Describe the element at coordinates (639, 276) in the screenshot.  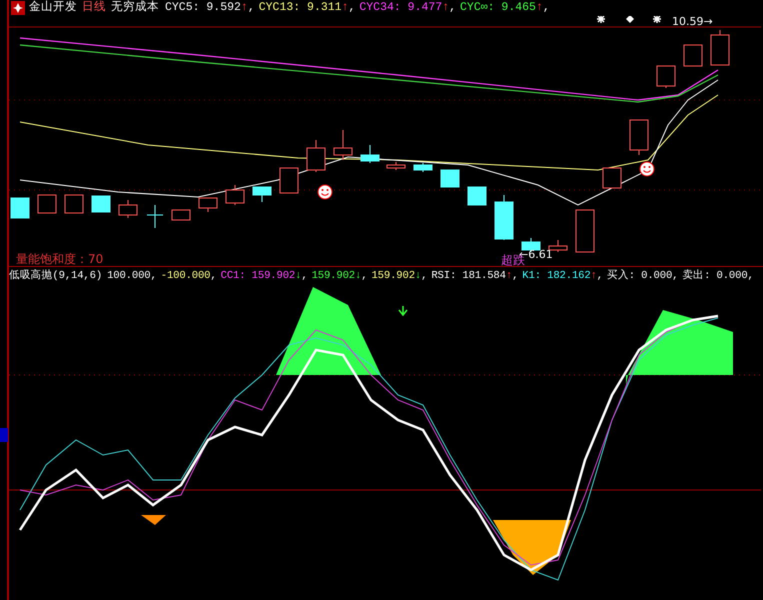
I see `indicator-value: 买入: 0.000` at that location.